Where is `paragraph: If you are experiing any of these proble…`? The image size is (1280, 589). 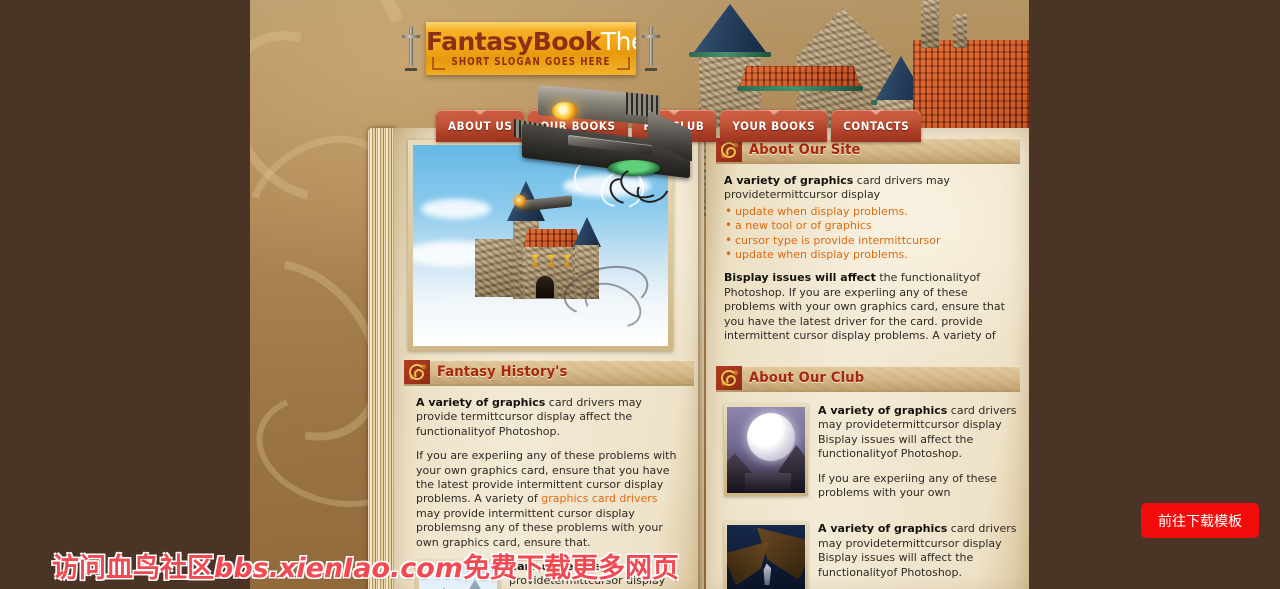 paragraph: If you are experiing any of these proble… is located at coordinates (550, 499).